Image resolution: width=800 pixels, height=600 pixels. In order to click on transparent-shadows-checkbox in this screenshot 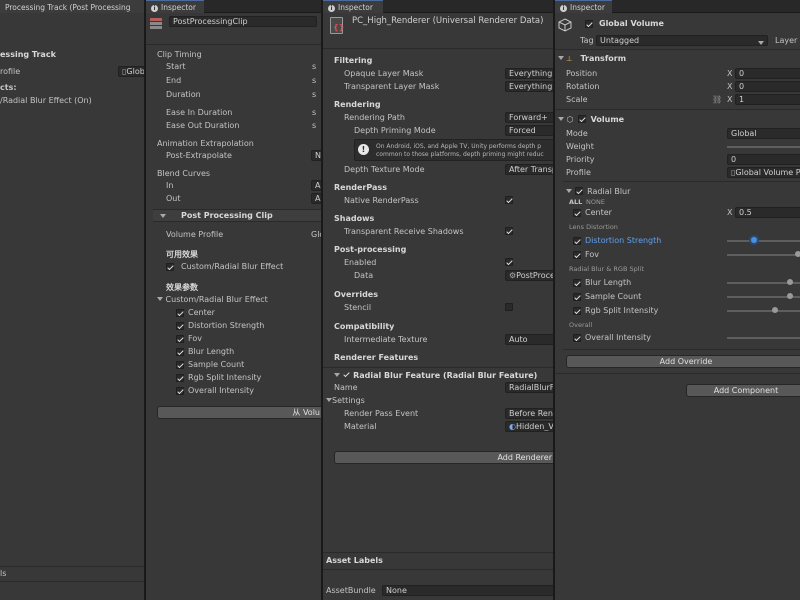, I will do `click(509, 231)`.